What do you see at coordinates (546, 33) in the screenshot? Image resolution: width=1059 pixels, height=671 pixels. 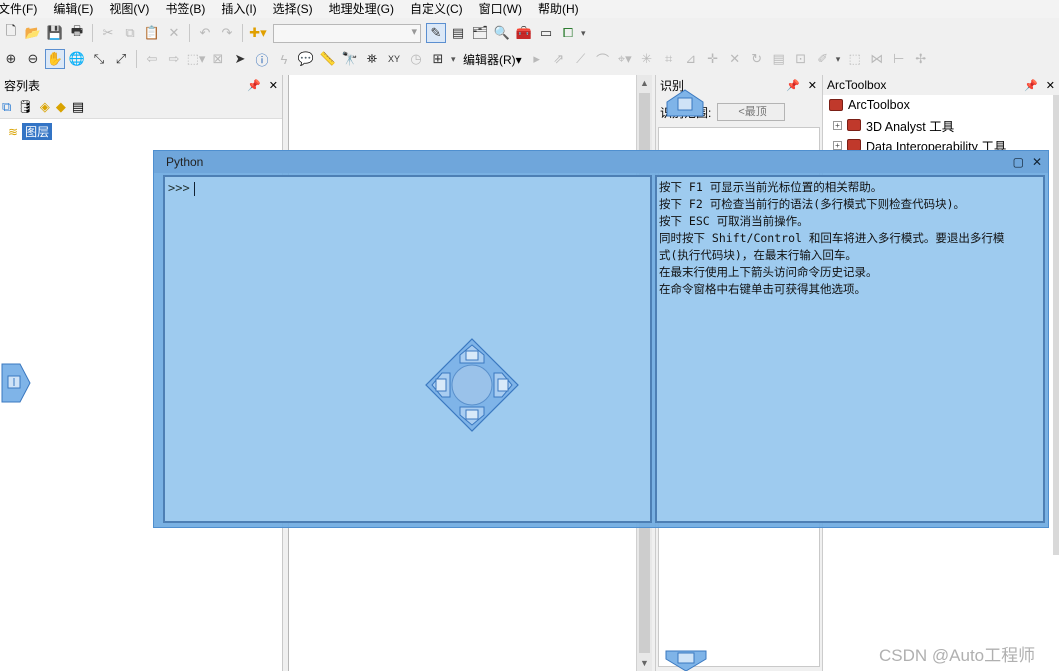 I see `python-window-icon: ▭` at bounding box center [546, 33].